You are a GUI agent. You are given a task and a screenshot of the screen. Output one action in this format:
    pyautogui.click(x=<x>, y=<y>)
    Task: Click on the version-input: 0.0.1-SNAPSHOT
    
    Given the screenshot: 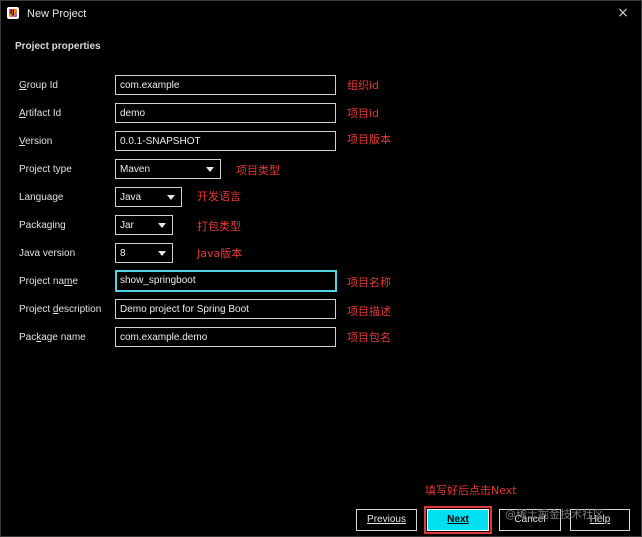 What is the action you would take?
    pyautogui.click(x=225, y=141)
    